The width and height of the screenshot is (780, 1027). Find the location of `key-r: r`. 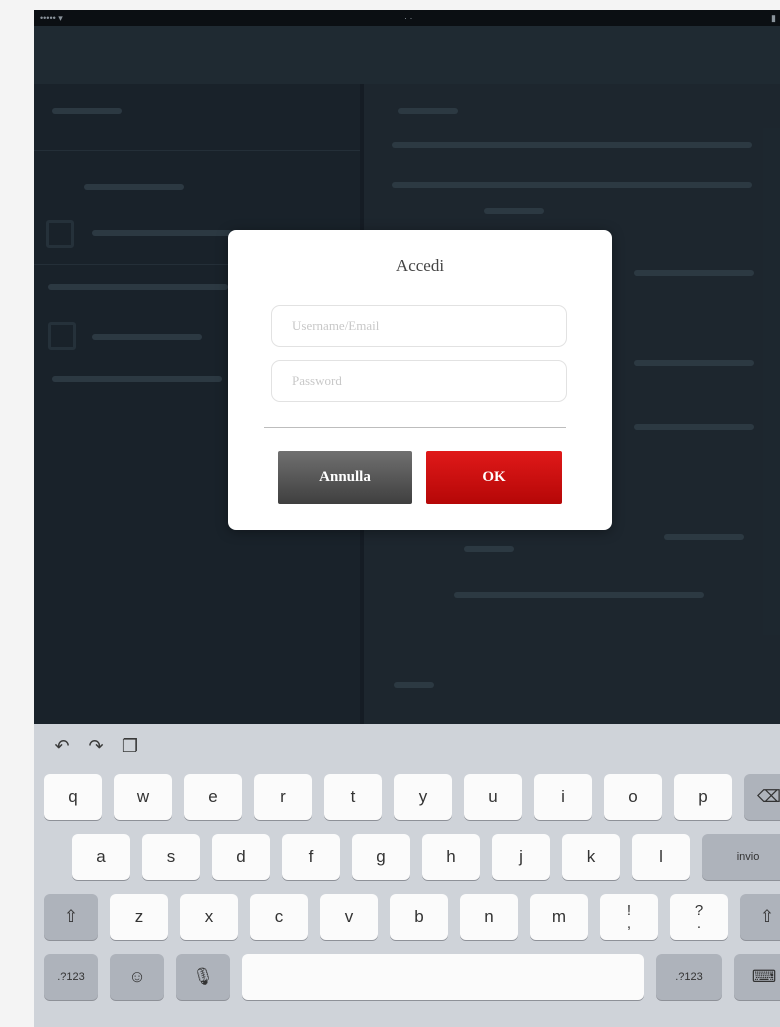

key-r: r is located at coordinates (283, 797).